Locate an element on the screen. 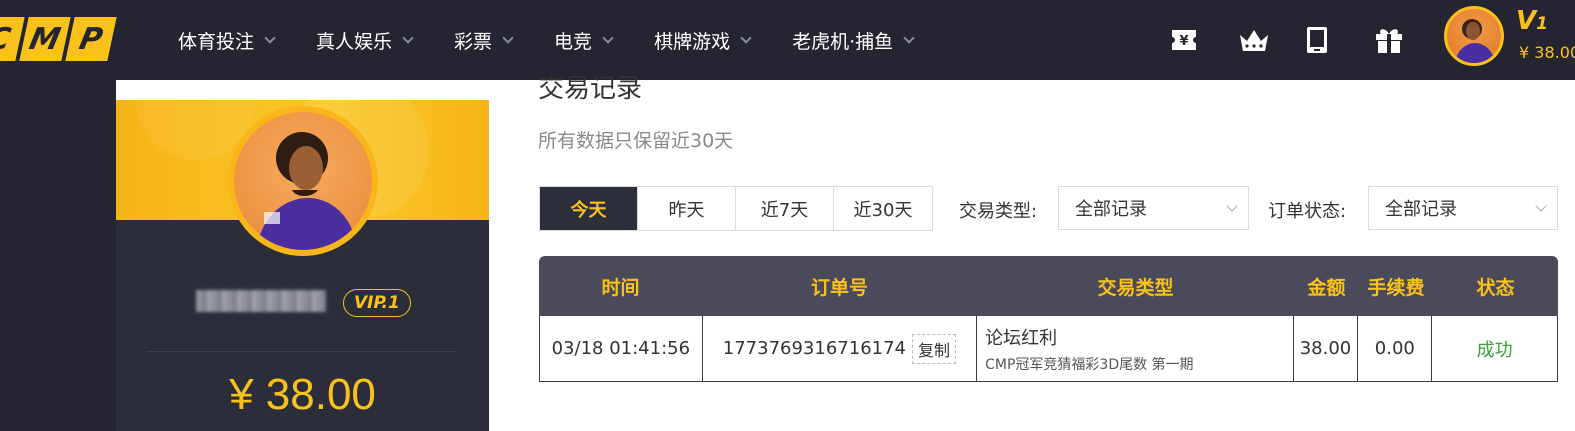 Image resolution: width=1575 pixels, height=431 pixels. copy-button: 复制 is located at coordinates (934, 348).